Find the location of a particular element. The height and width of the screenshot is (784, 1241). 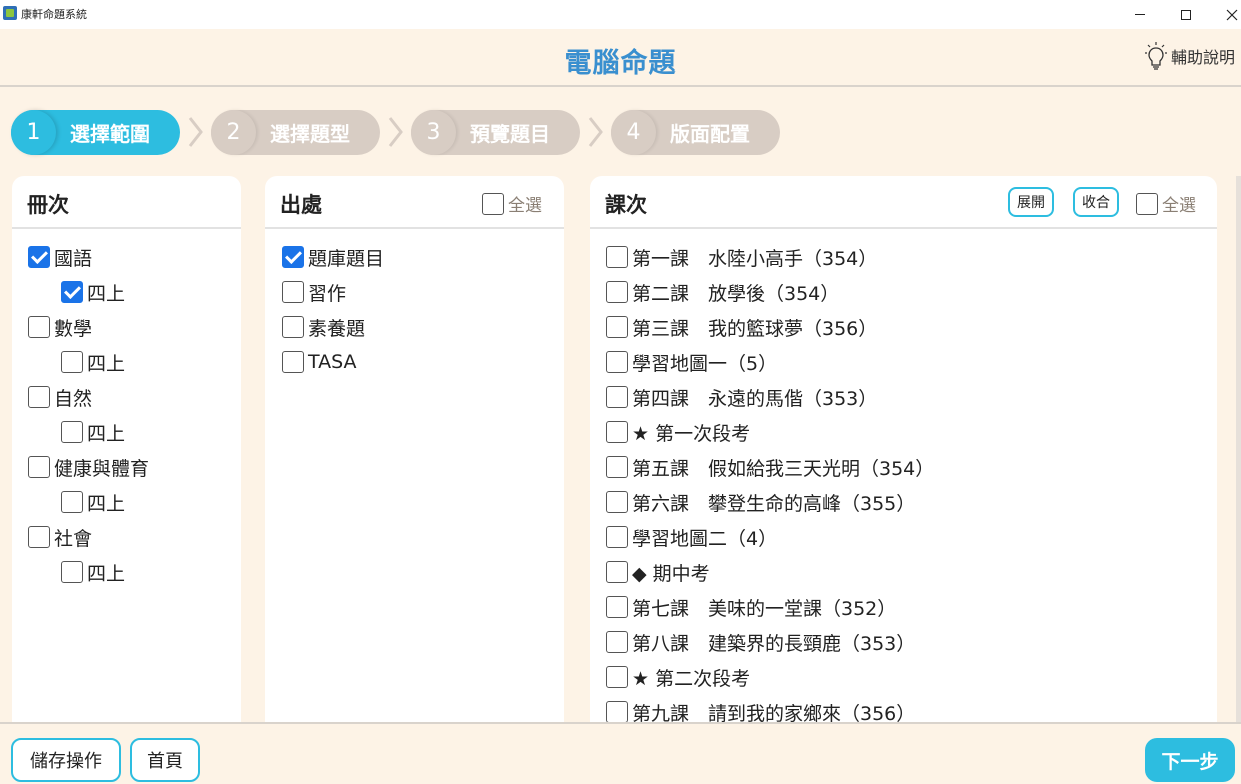

item-label: 國語 is located at coordinates (73, 258).